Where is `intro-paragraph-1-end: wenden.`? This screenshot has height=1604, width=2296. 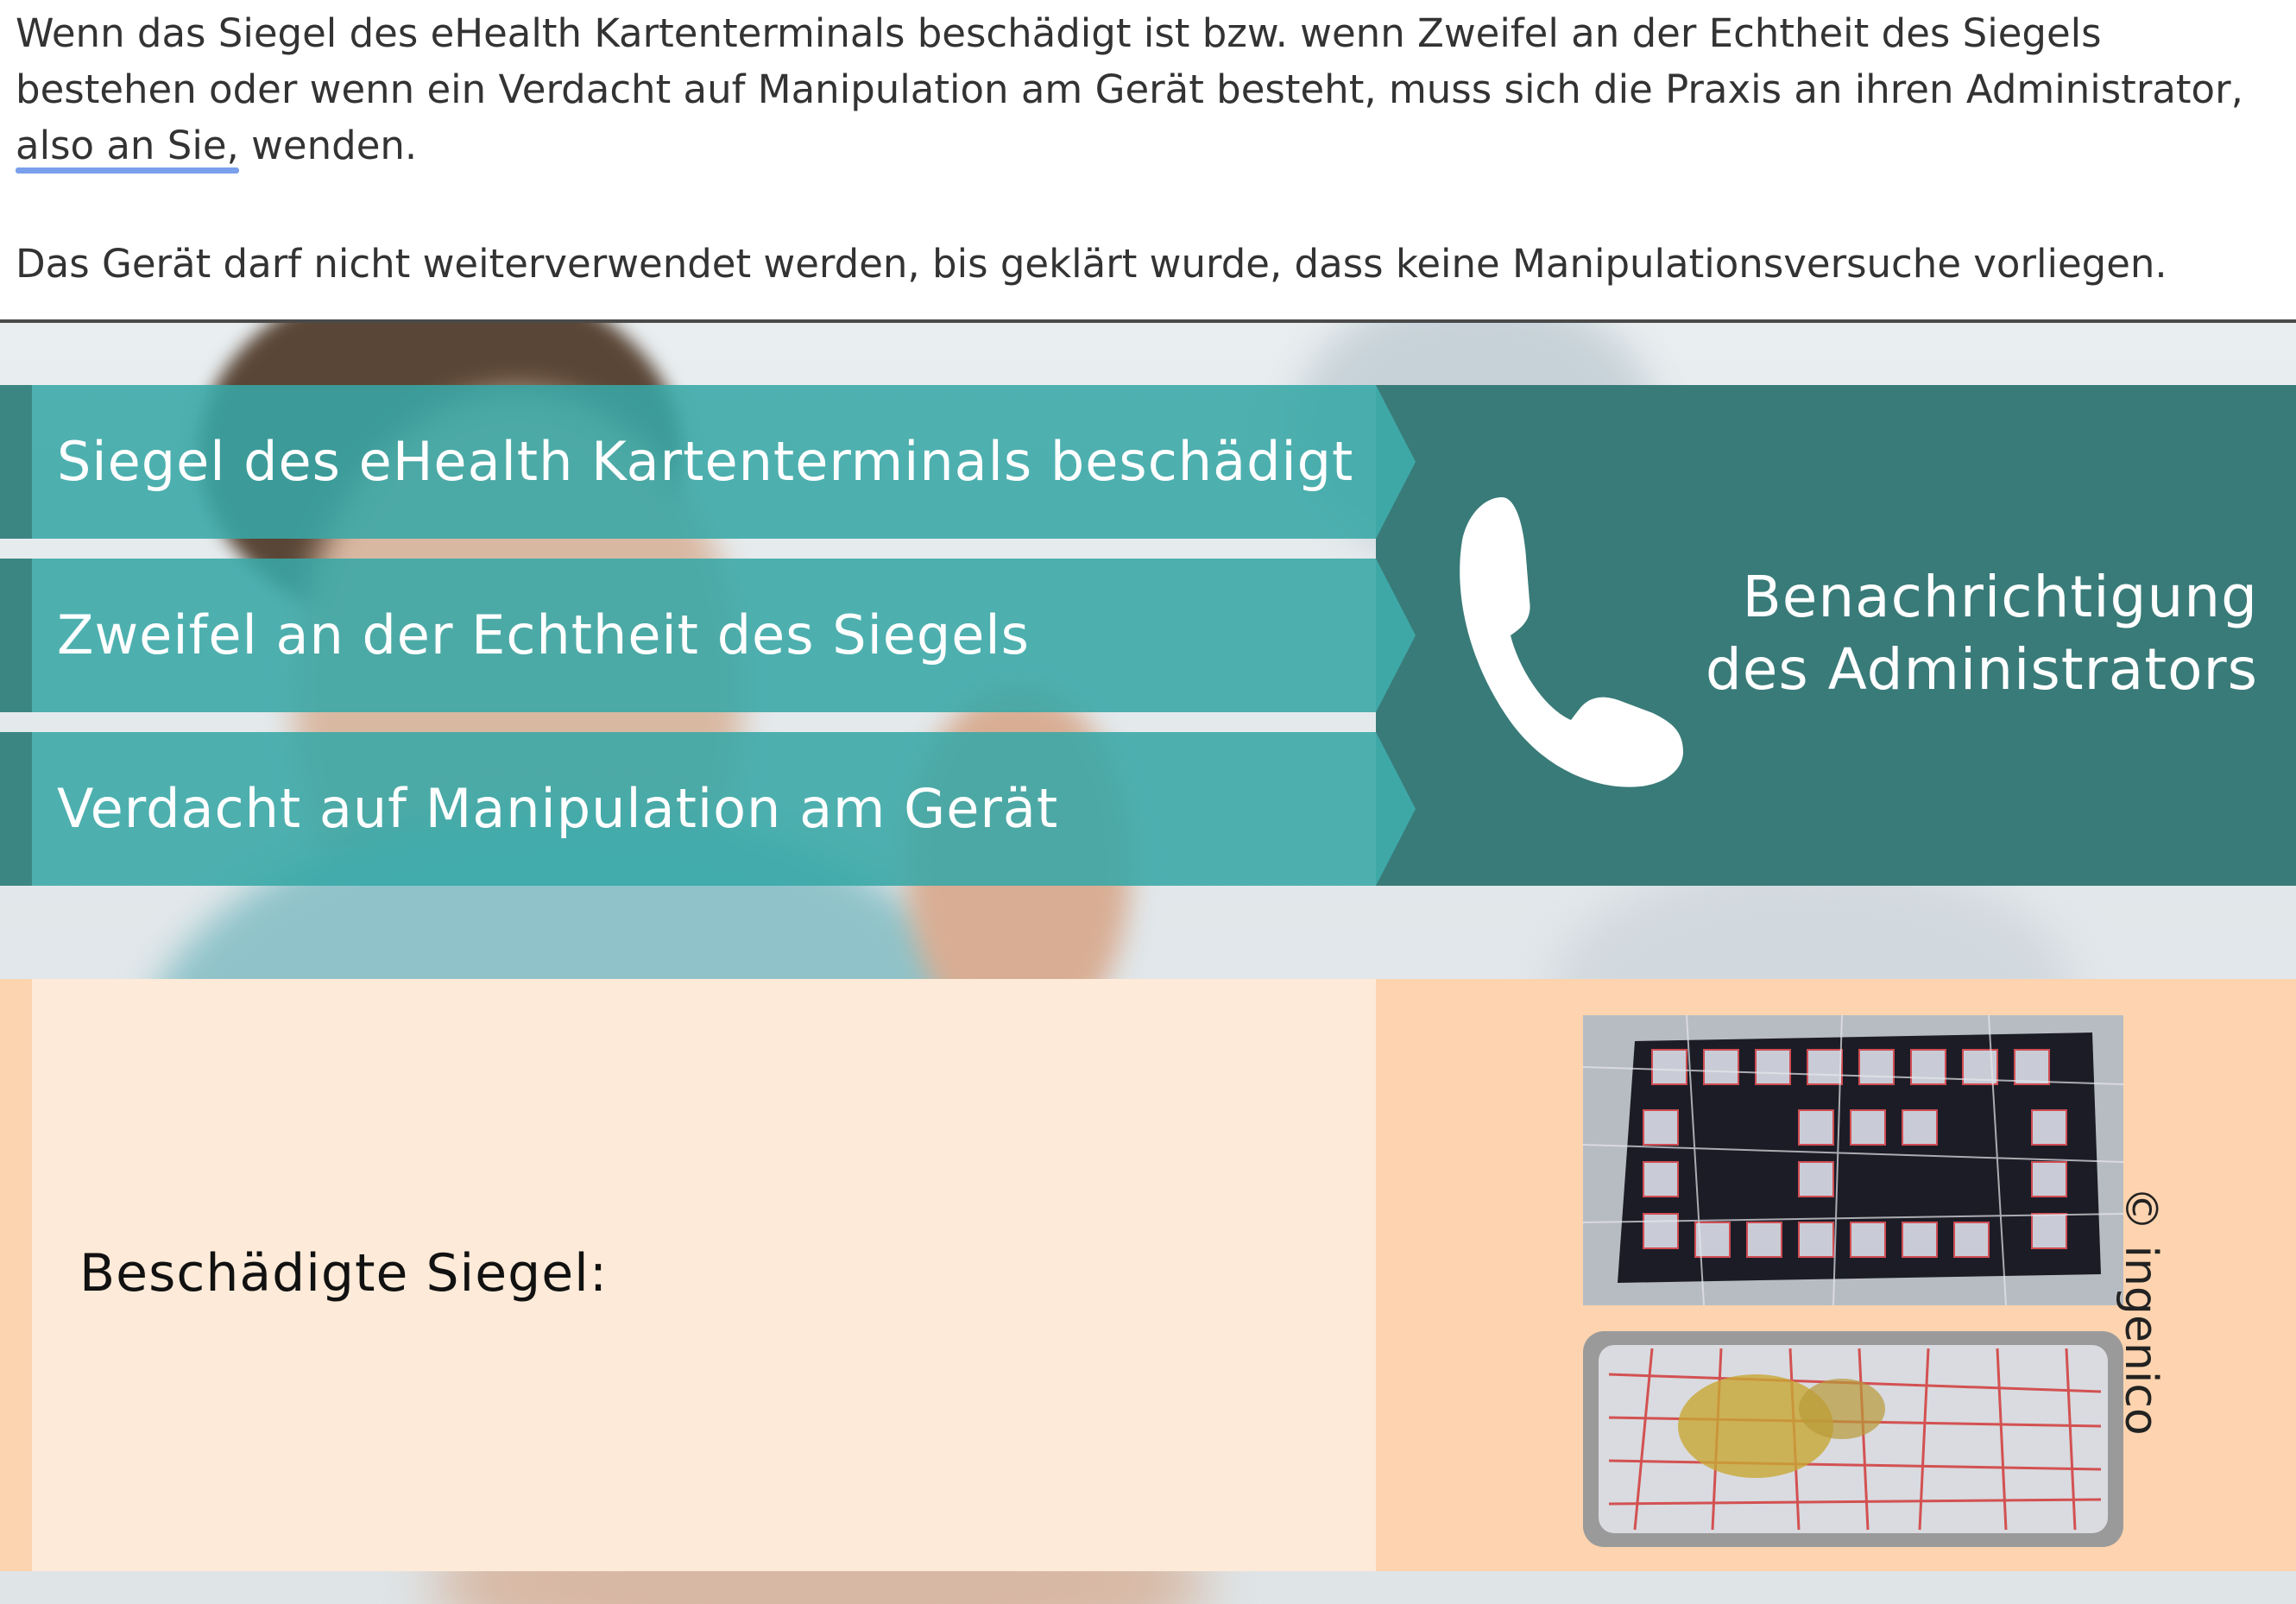
intro-paragraph-1-end: wenden. is located at coordinates (328, 146).